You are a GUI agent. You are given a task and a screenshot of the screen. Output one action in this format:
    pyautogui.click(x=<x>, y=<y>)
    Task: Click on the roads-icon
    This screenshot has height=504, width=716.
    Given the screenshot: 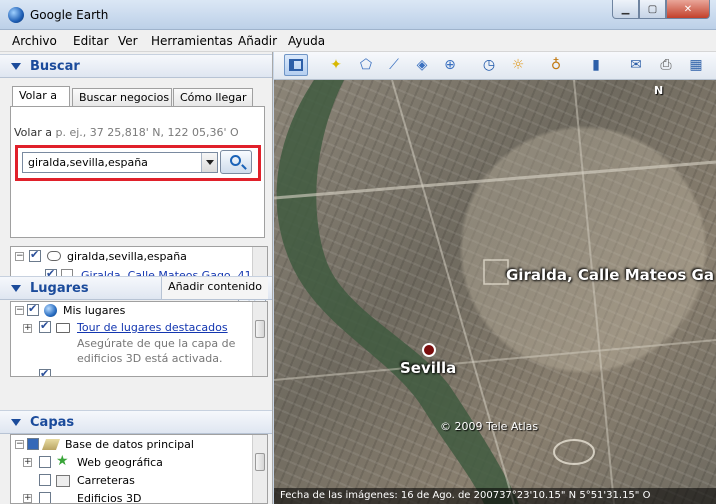 What is the action you would take?
    pyautogui.click(x=63, y=481)
    